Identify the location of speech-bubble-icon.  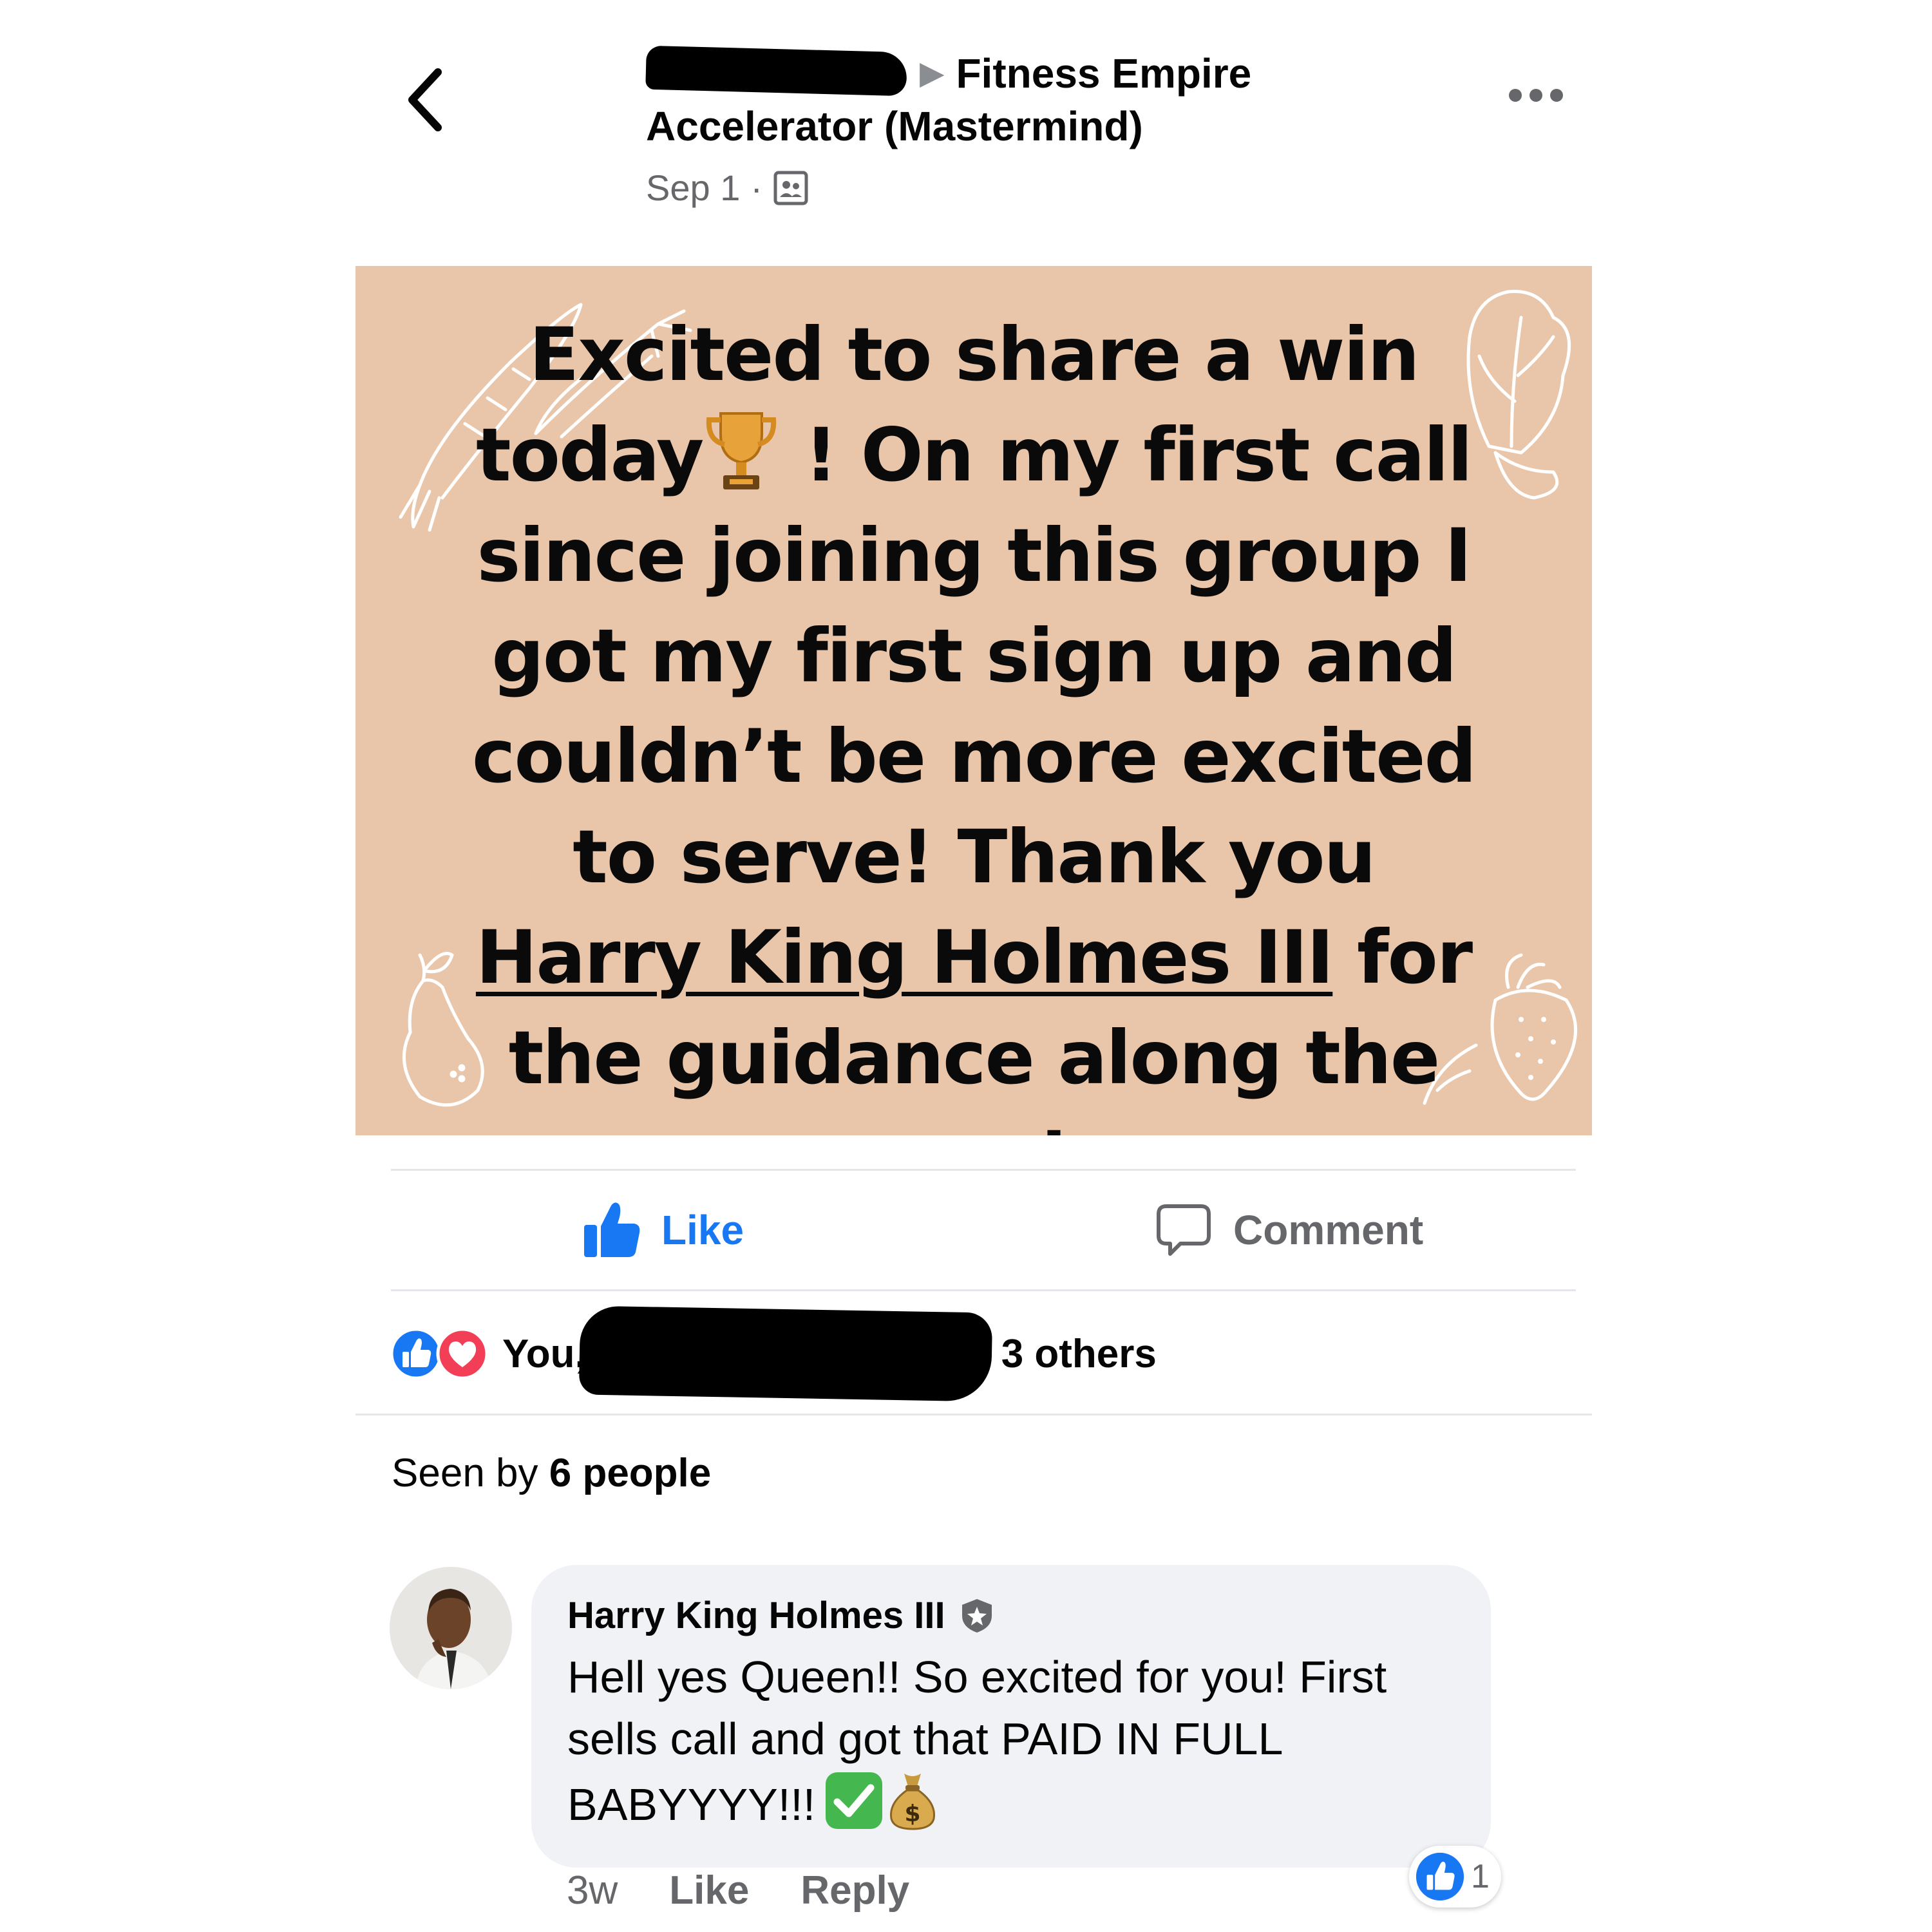
(1184, 1230).